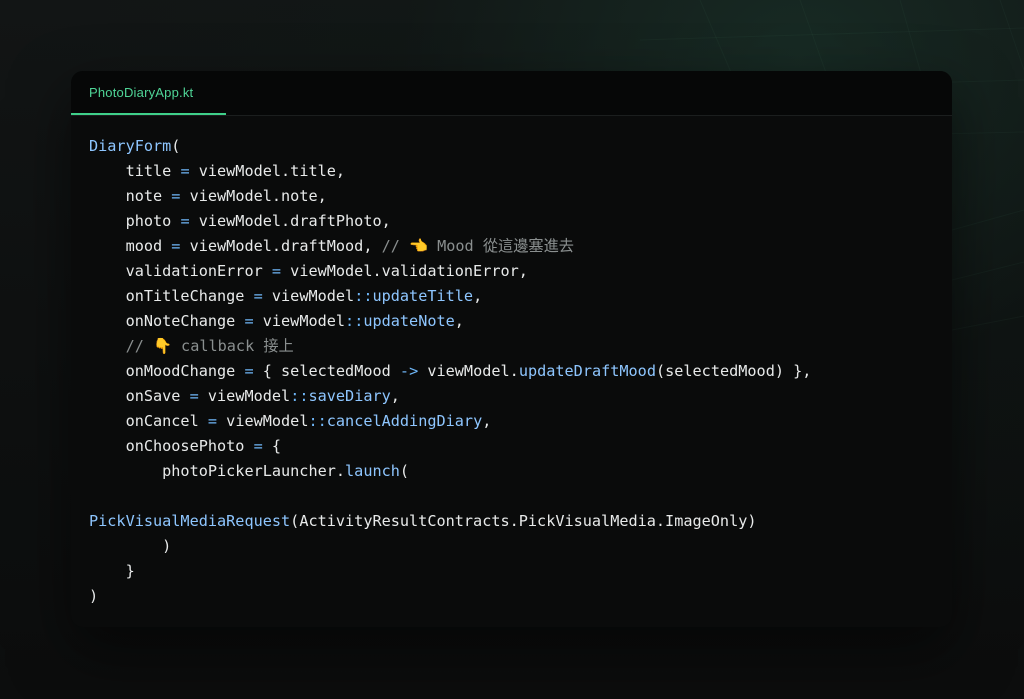 Image resolution: width=1024 pixels, height=699 pixels. I want to click on code-token-plain: {, so click(272, 446).